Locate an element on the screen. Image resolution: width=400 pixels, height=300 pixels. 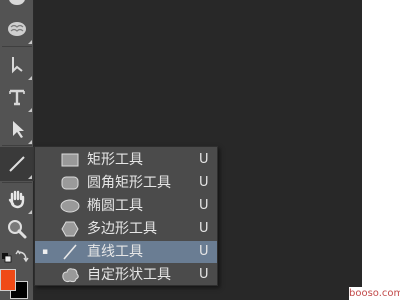
menu-item-polygon-tool: 多边形工具 U is located at coordinates (126, 229).